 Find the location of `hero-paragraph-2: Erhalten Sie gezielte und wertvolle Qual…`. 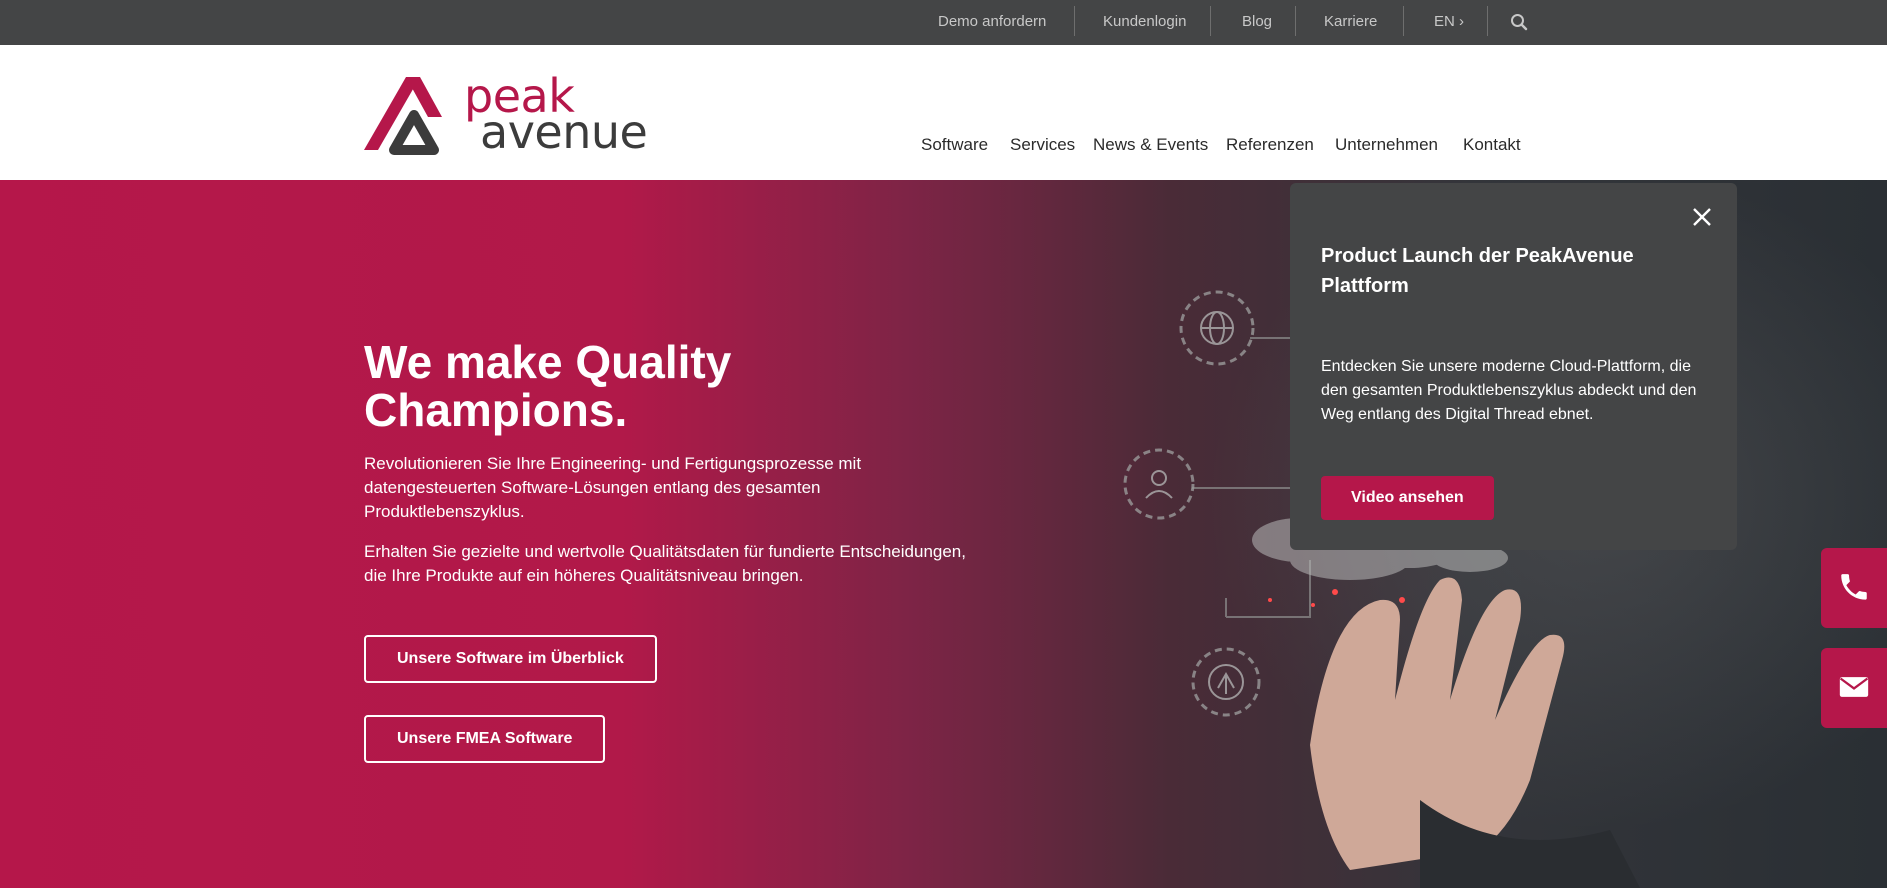

hero-paragraph-2: Erhalten Sie gezielte und wertvolle Qual… is located at coordinates (665, 563).